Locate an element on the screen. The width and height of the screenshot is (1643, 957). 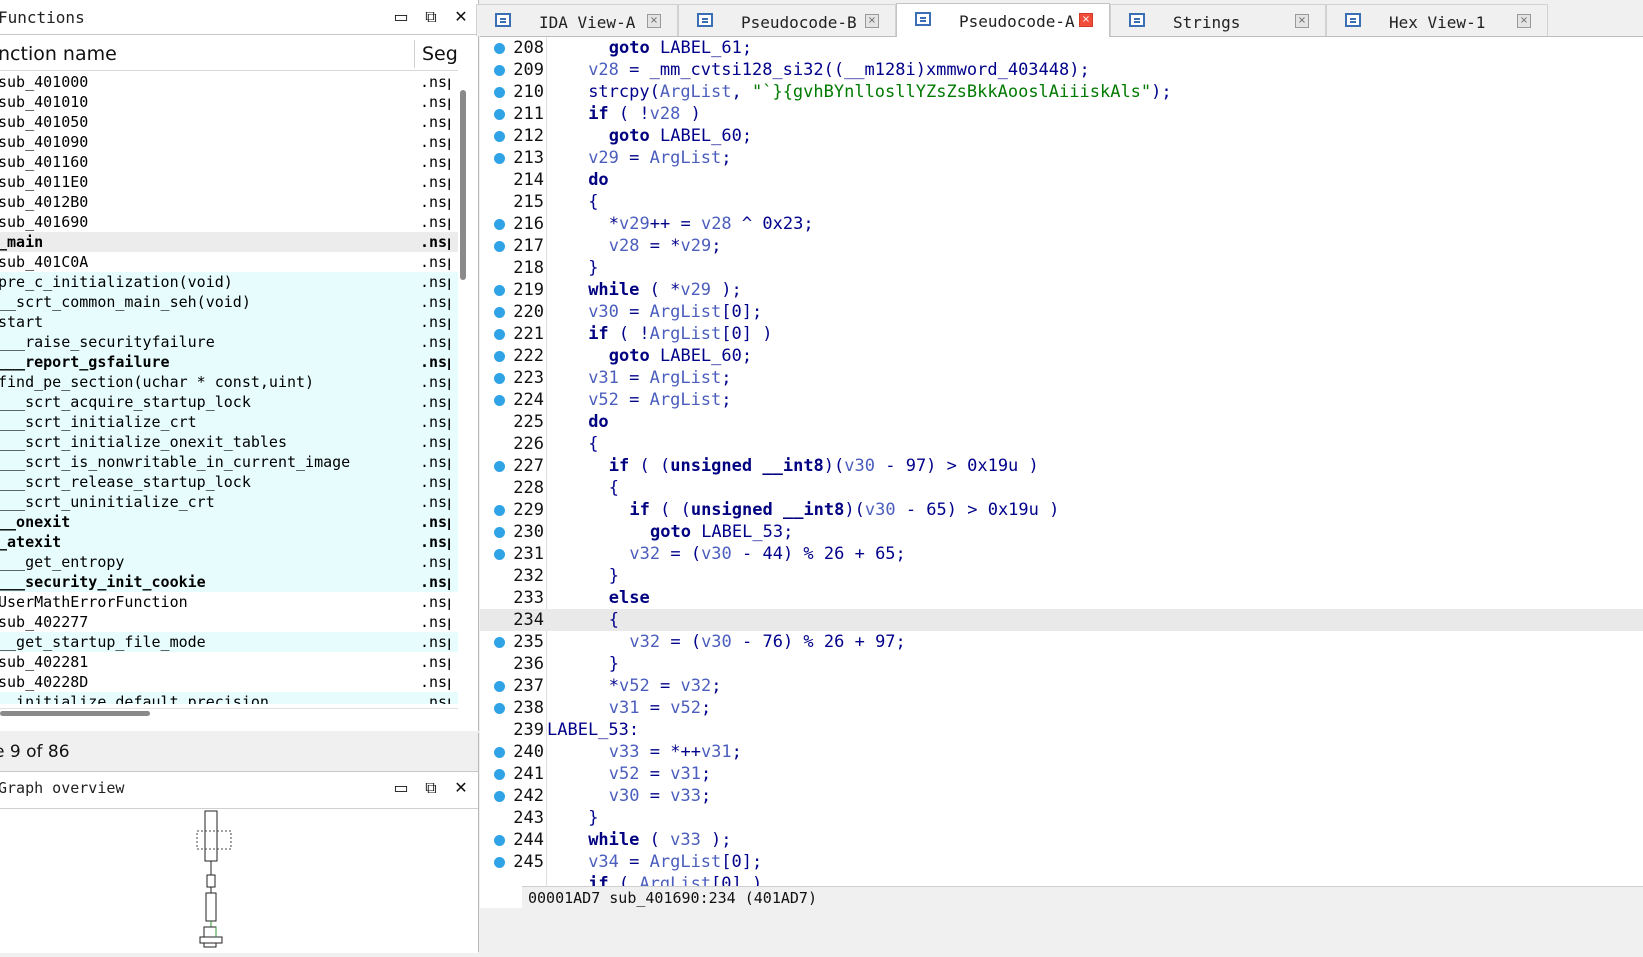
code-line: 208 goto LABEL_61; is located at coordinates (1061, 48).